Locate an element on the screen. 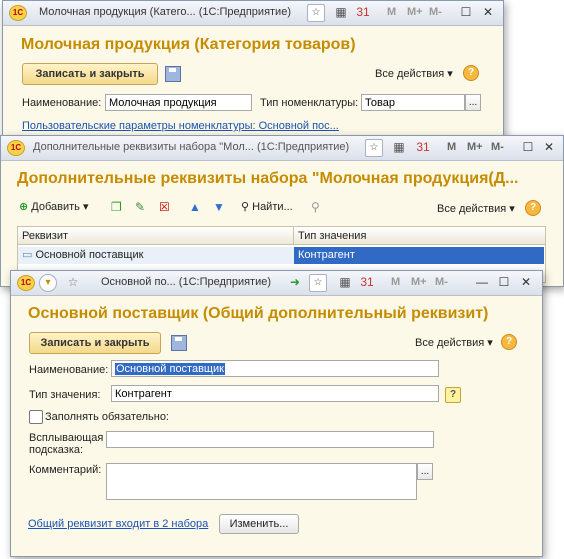  name-field: Молочная продукция is located at coordinates (178, 102).